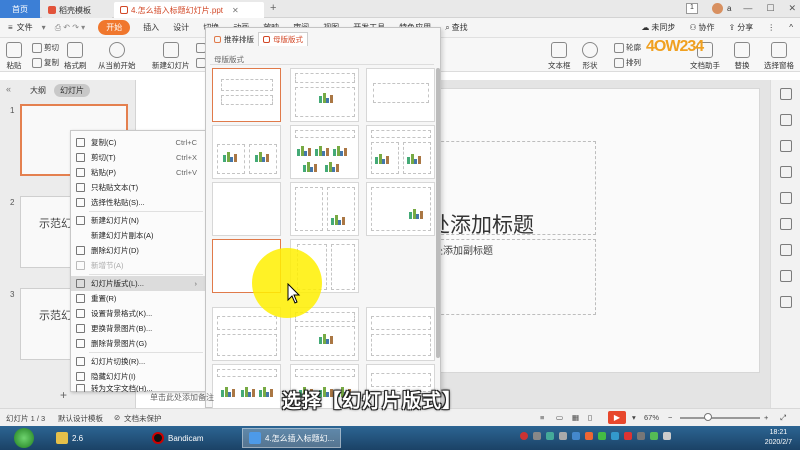  What do you see at coordinates (717, 8) in the screenshot?
I see `avatar` at bounding box center [717, 8].